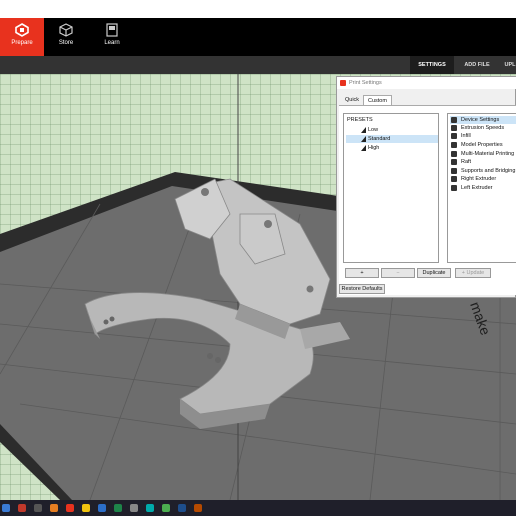 The height and width of the screenshot is (516, 516). I want to click on add-preset-button: +, so click(362, 273).